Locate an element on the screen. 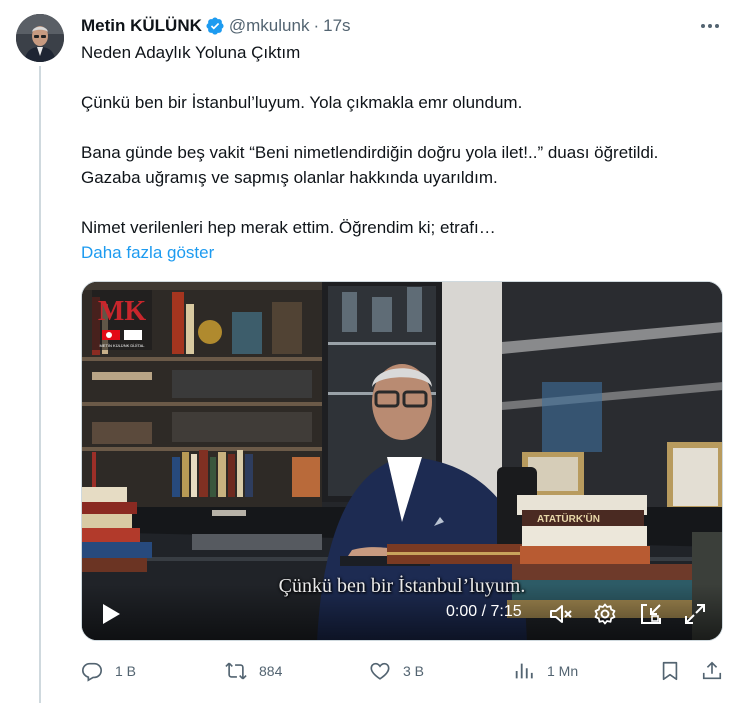  views-count: 1 Mn is located at coordinates (563, 671).